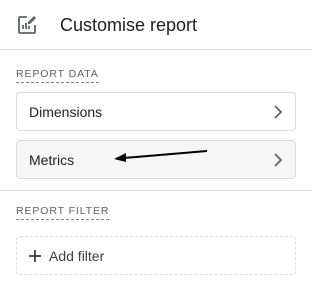 The width and height of the screenshot is (320, 288). I want to click on report-filter-label: REPORT FILTER, so click(63, 212).